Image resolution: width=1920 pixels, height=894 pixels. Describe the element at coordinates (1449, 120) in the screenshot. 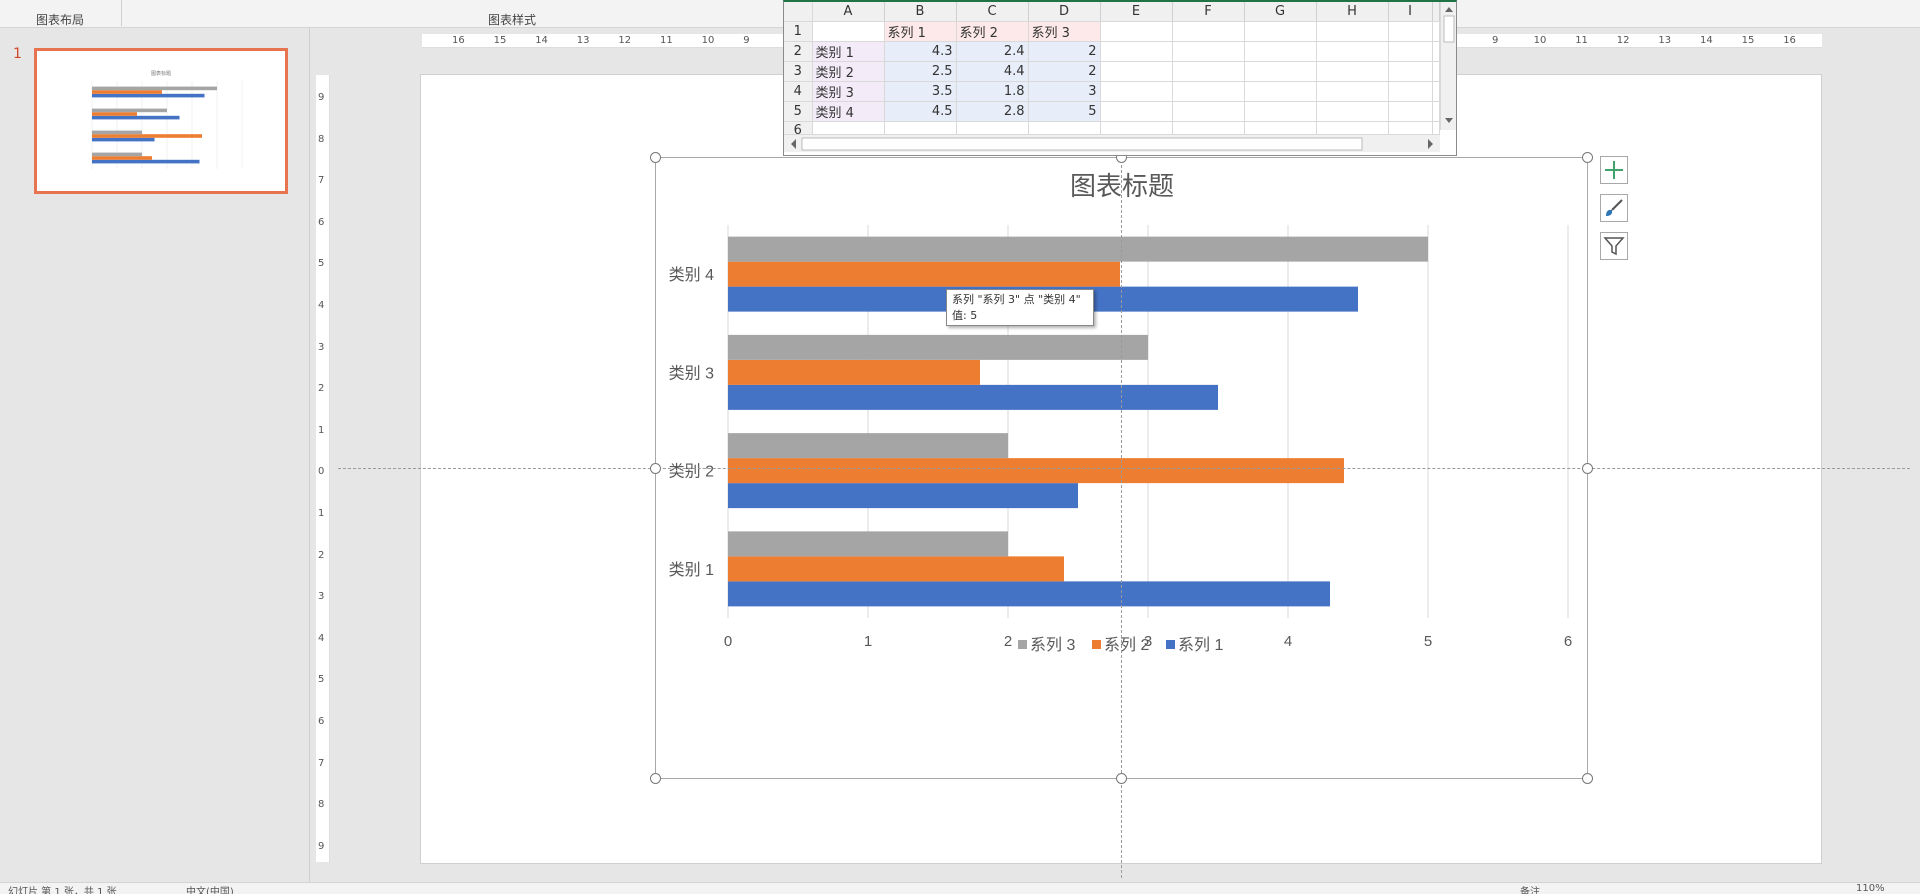

I see `scroll-down-icon` at that location.